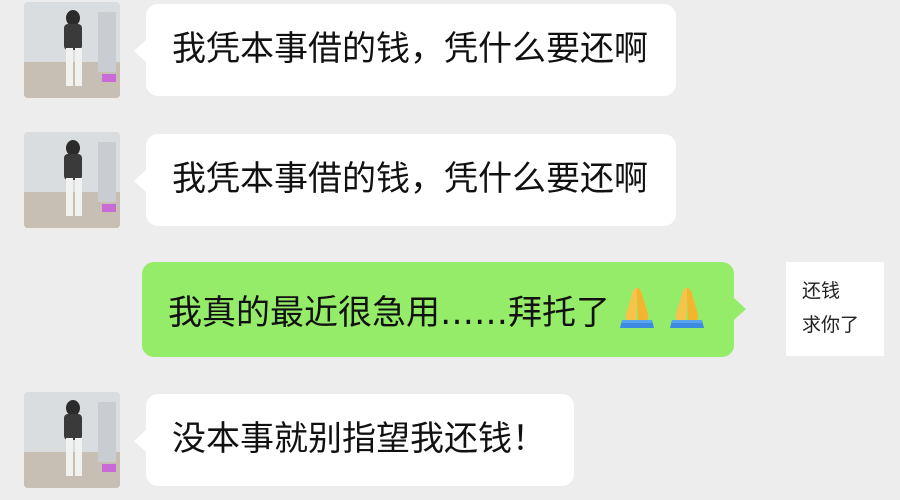 Image resolution: width=900 pixels, height=500 pixels. I want to click on side-caption-line1: 还钱, so click(821, 291).